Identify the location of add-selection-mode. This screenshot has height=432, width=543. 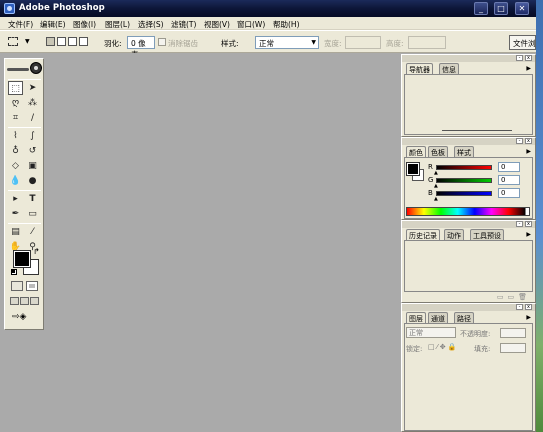
(61, 41).